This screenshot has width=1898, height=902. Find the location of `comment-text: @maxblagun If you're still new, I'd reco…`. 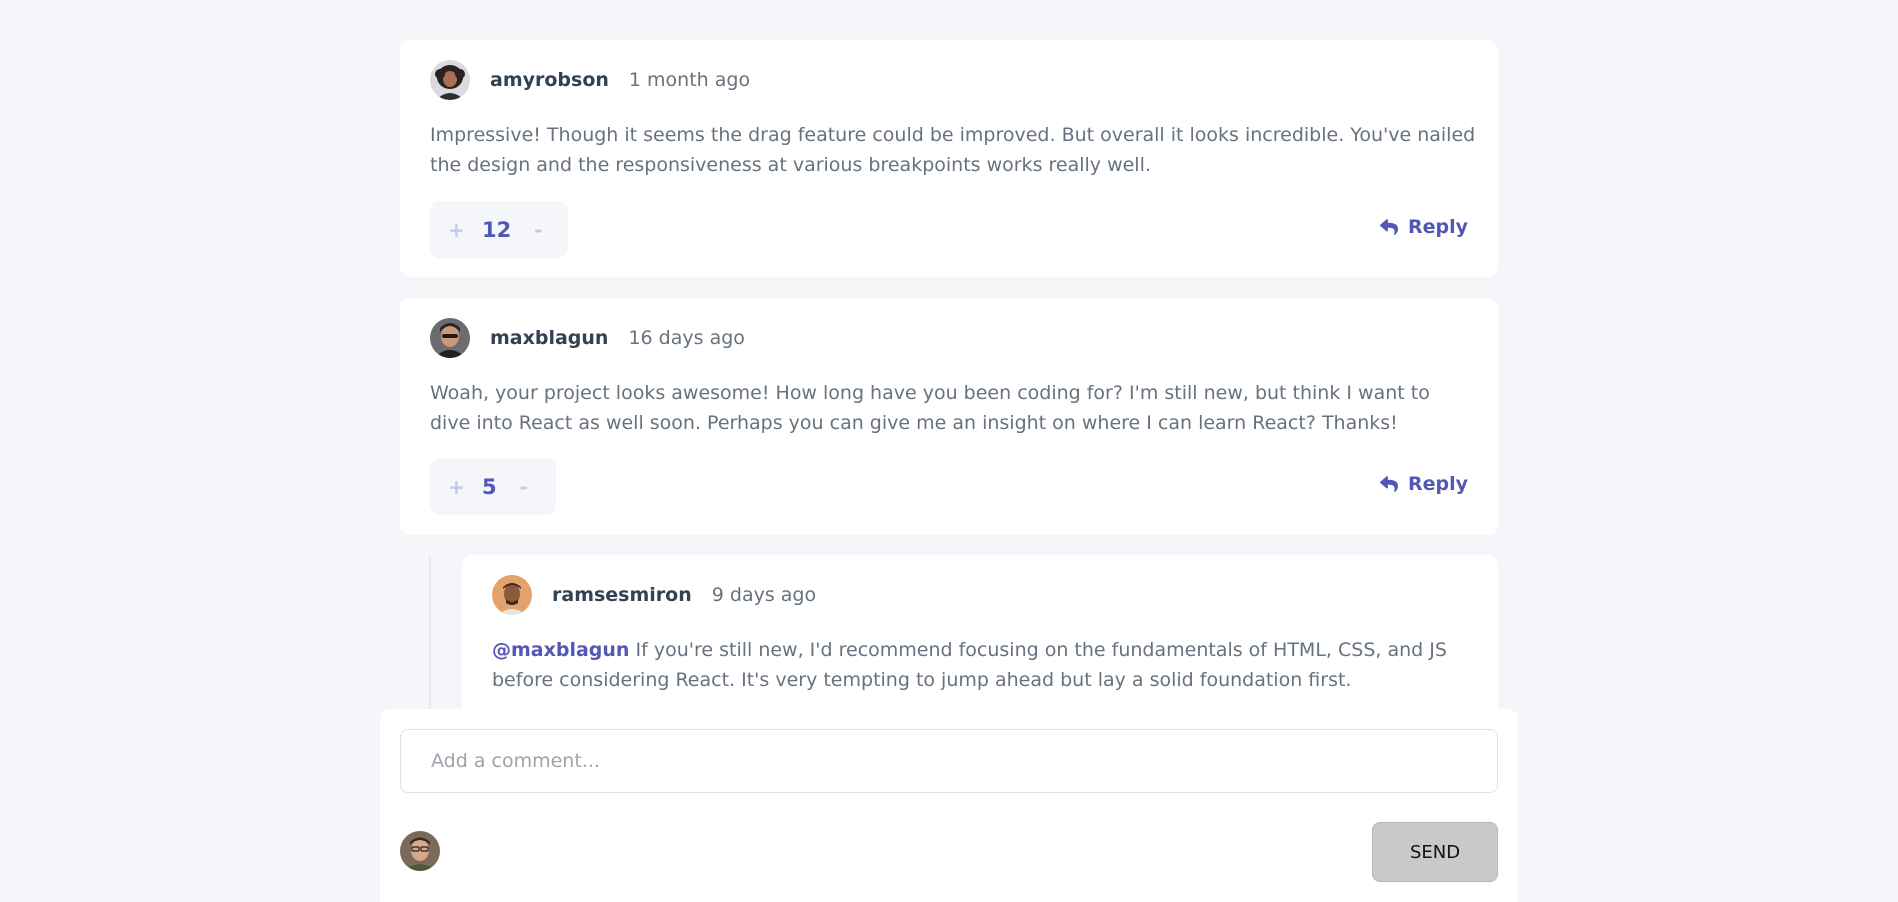

comment-text: @maxblagun If you're still new, I'd reco… is located at coordinates (972, 665).